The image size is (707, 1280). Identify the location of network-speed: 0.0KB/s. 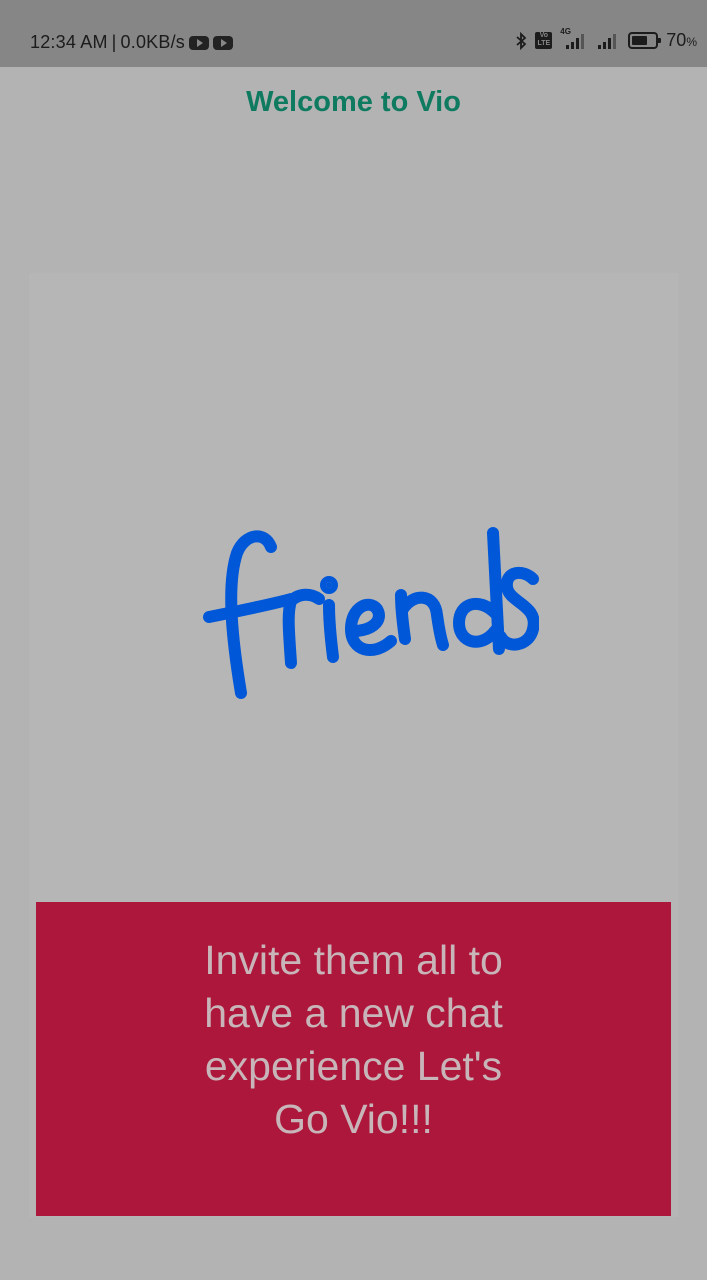
(152, 42).